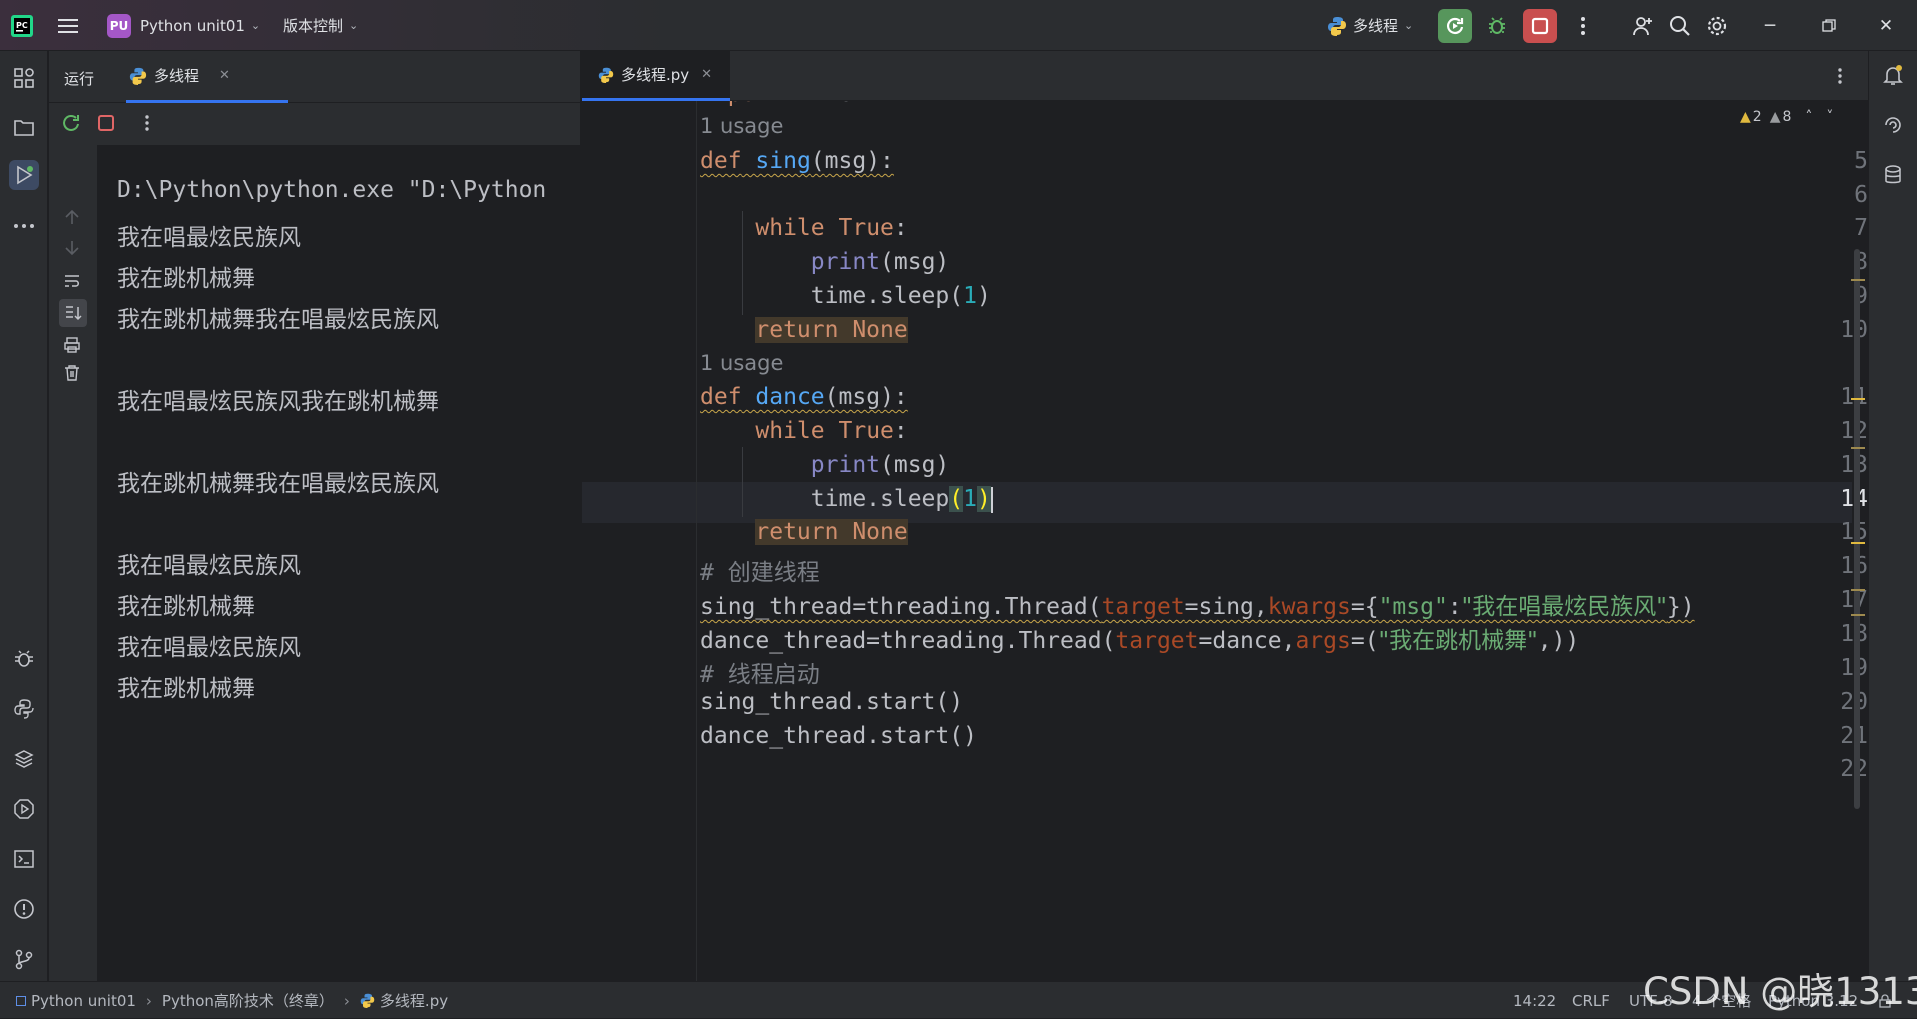 The image size is (1917, 1019). What do you see at coordinates (207, 77) in the screenshot?
I see `tab-run-config: 多线程 ✕` at bounding box center [207, 77].